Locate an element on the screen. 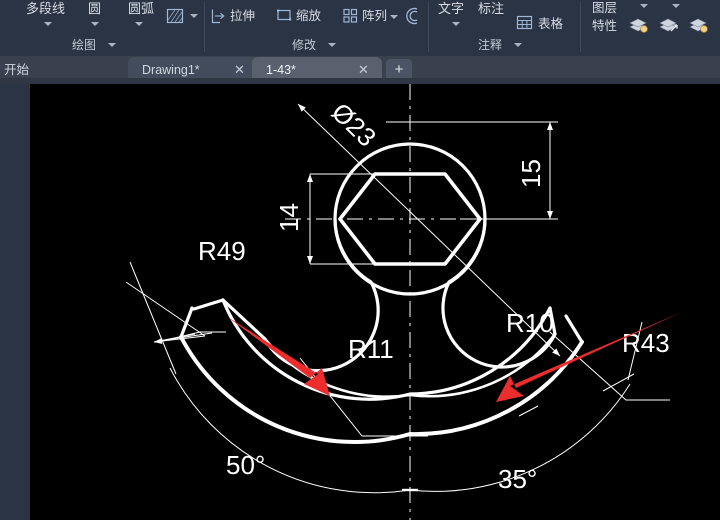 The width and height of the screenshot is (720, 520). panel-label-draw: 绘图 is located at coordinates (84, 44).